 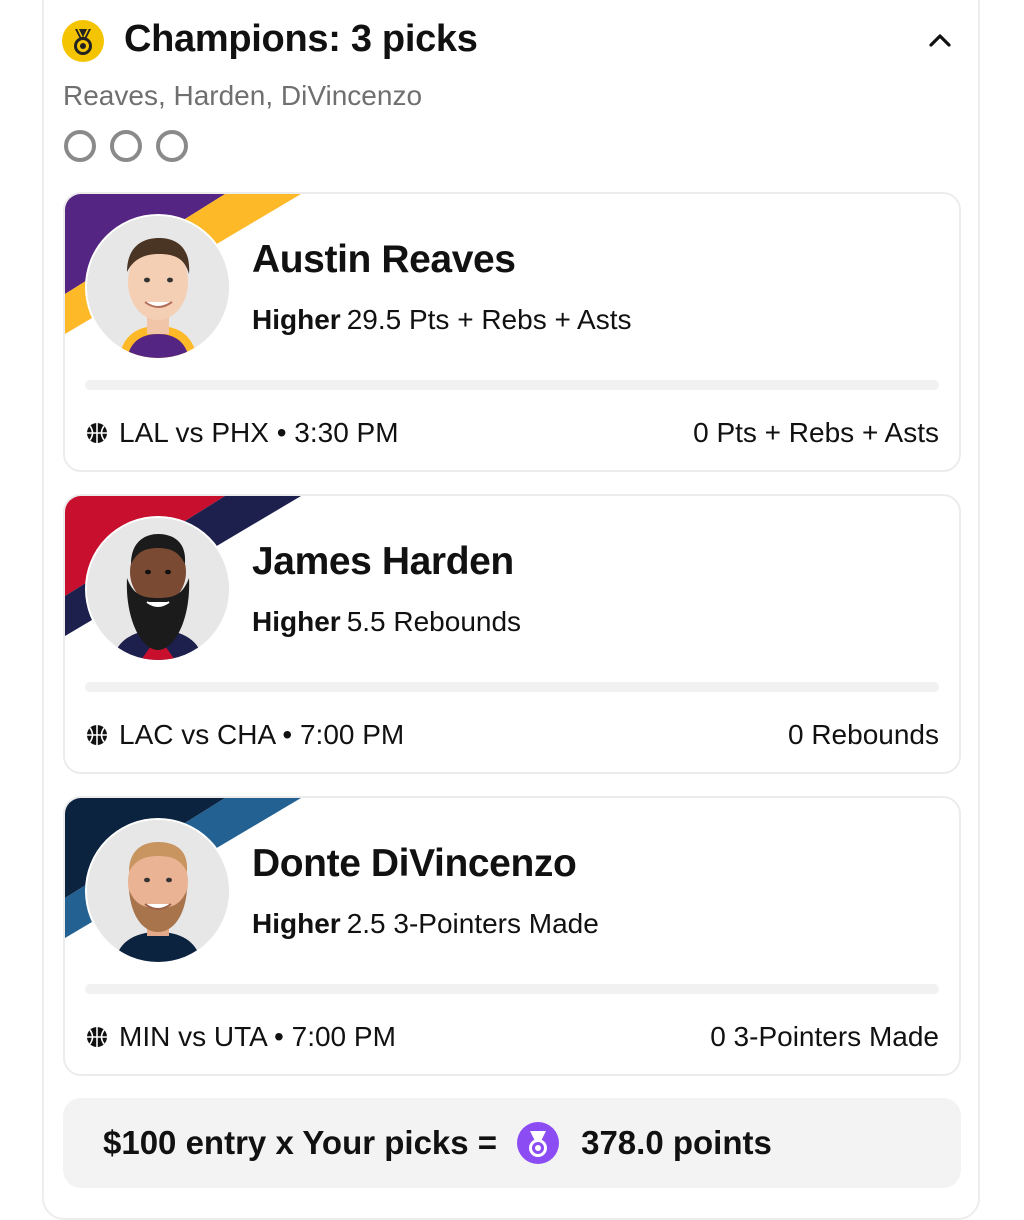 I want to click on entry-title: Champions: 3 picks, so click(x=301, y=39).